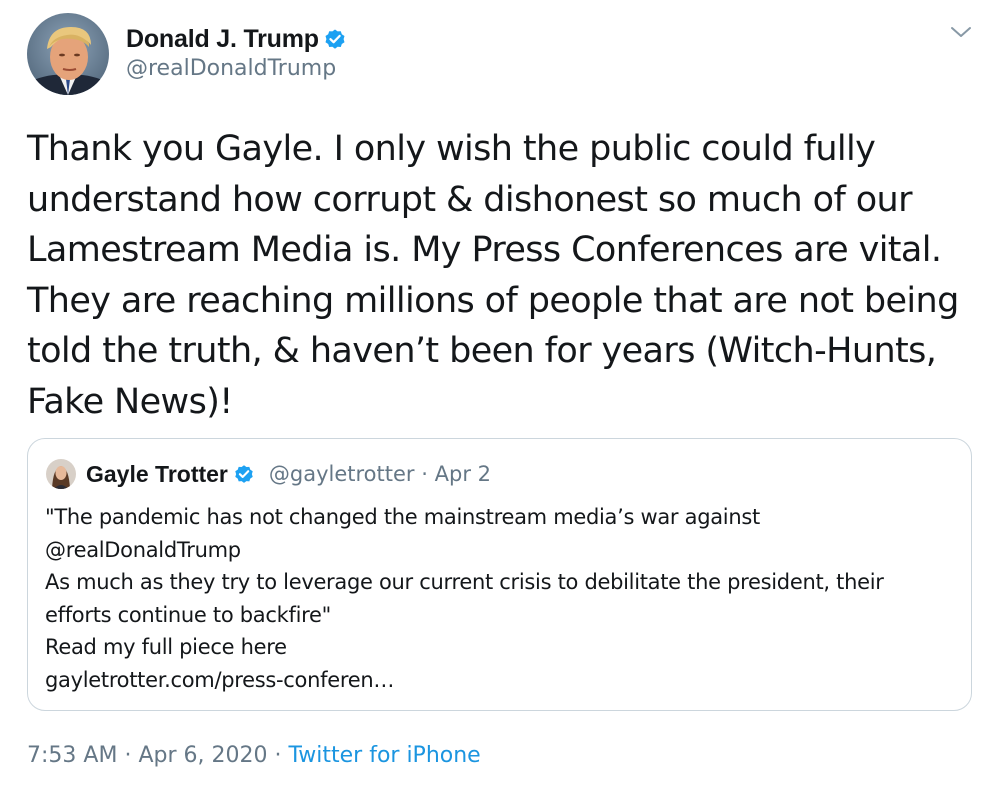 This screenshot has width=996, height=793. I want to click on quote-date: Apr 2, so click(462, 474).